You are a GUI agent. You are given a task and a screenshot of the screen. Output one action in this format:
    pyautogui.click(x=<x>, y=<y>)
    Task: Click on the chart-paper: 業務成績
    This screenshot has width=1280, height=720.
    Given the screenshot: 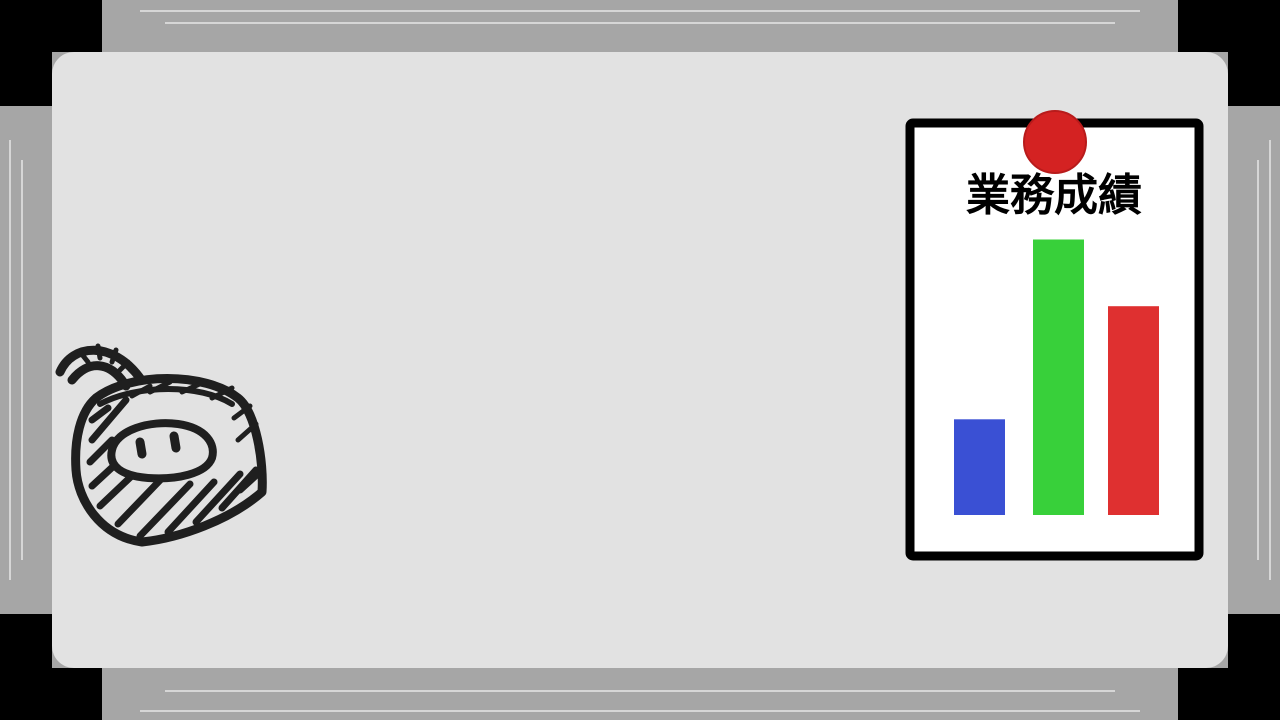 What is the action you would take?
    pyautogui.click(x=1054, y=335)
    